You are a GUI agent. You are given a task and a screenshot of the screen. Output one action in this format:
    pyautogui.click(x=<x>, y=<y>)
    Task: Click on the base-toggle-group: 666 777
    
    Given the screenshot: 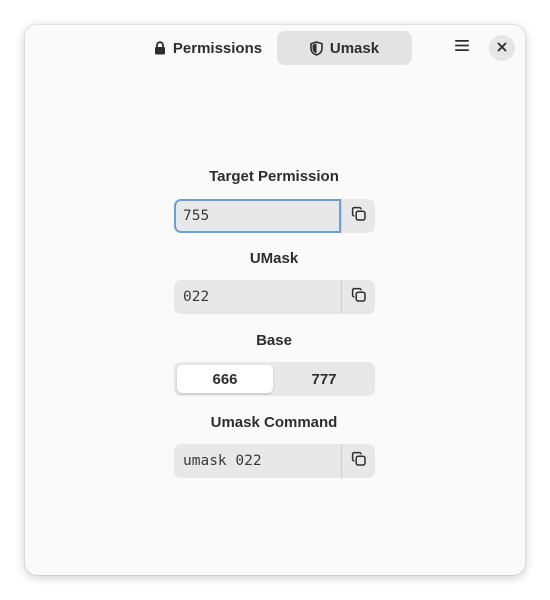 What is the action you would take?
    pyautogui.click(x=274, y=379)
    